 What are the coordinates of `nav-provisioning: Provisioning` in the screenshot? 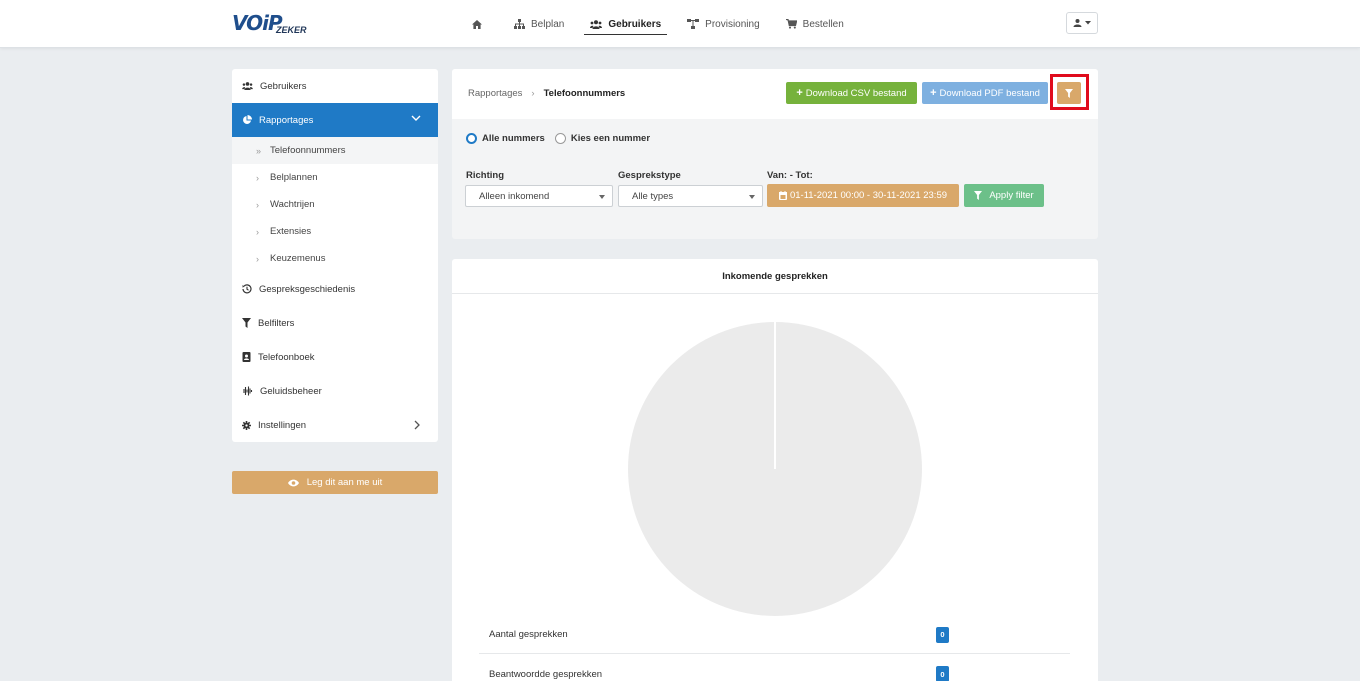 It's located at (723, 24).